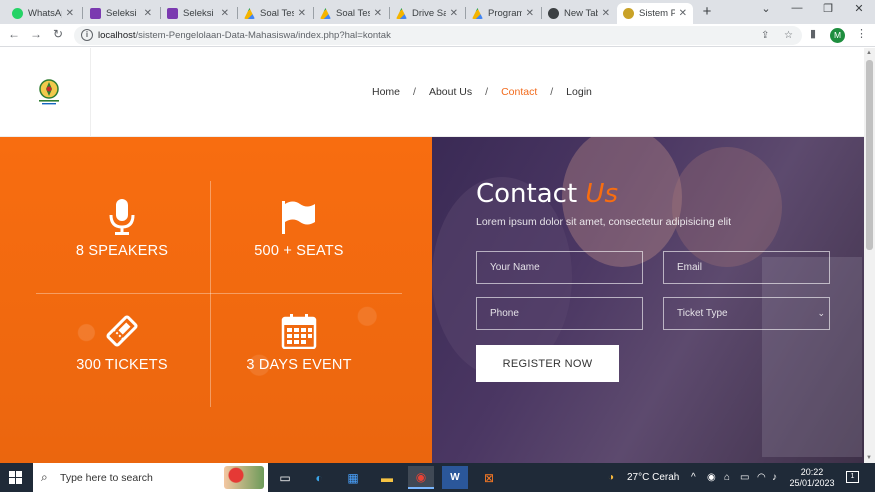  Describe the element at coordinates (14, 34) in the screenshot. I see `back-icon: ←` at that location.